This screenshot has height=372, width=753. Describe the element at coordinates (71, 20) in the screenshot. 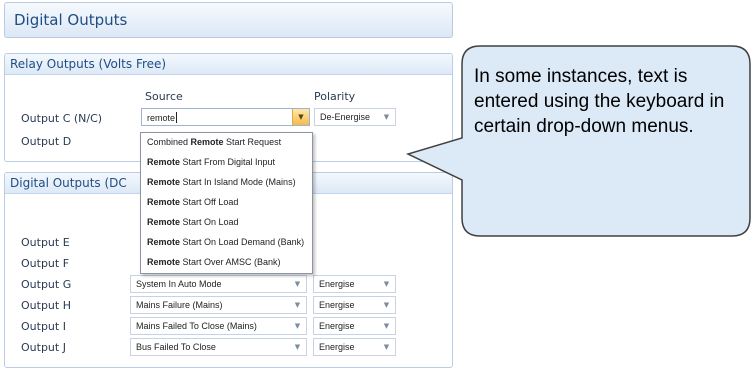

I see `page-title: Digital Outputs` at that location.